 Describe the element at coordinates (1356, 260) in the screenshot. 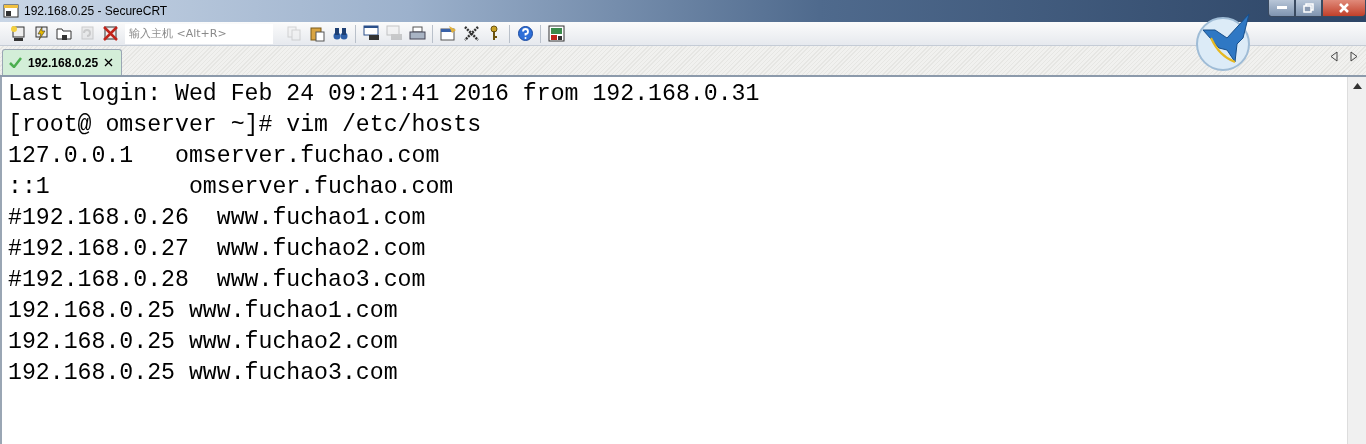

I see `scrollbar` at that location.